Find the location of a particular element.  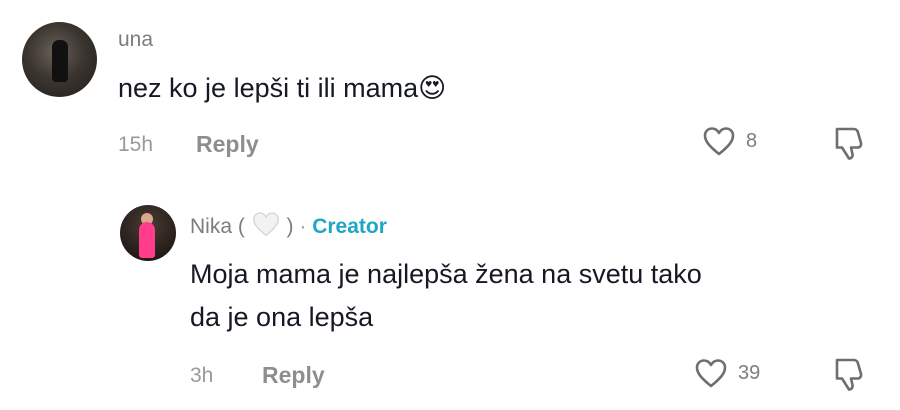

avatar-nika is located at coordinates (148, 233).